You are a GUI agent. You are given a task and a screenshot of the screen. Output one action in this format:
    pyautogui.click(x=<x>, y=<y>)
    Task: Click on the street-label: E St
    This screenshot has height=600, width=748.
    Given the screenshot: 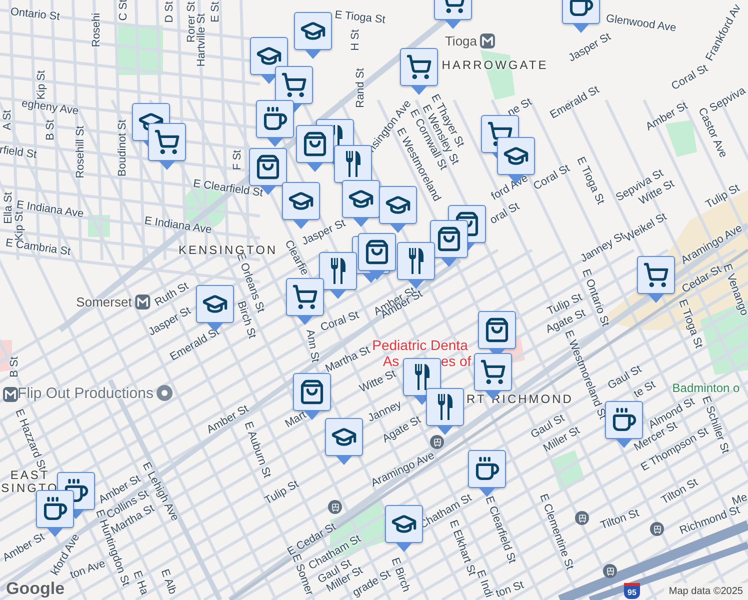 What is the action you would take?
    pyautogui.click(x=216, y=12)
    